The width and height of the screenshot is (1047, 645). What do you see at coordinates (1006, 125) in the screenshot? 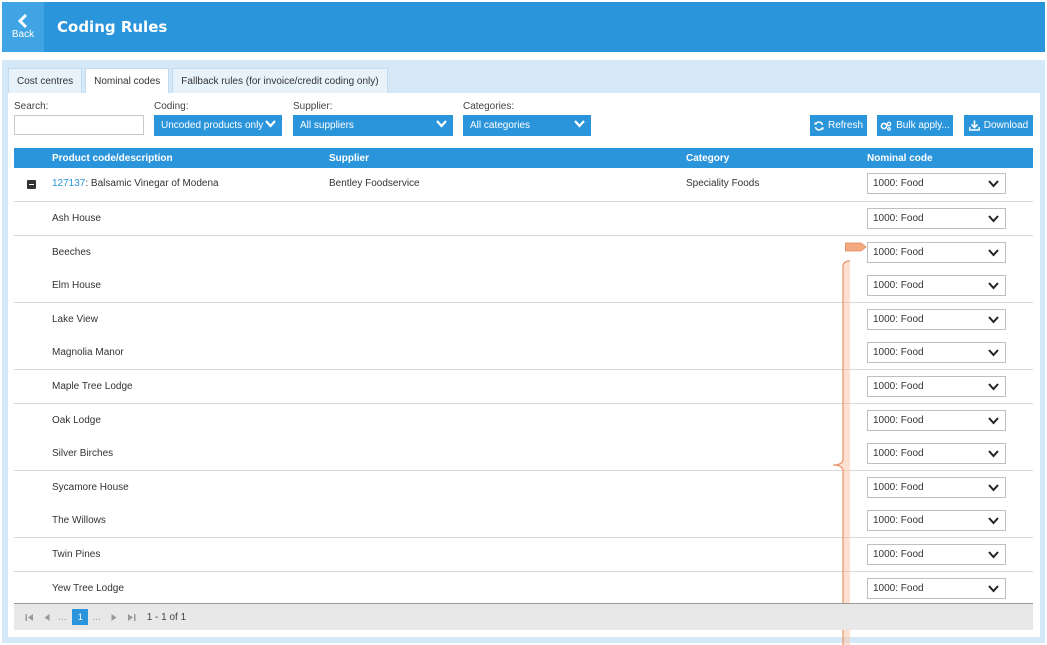
I see `download-label: Download` at bounding box center [1006, 125].